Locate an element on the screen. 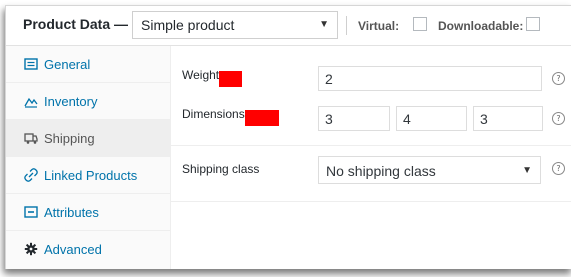  tab-label: Inventory is located at coordinates (71, 101).